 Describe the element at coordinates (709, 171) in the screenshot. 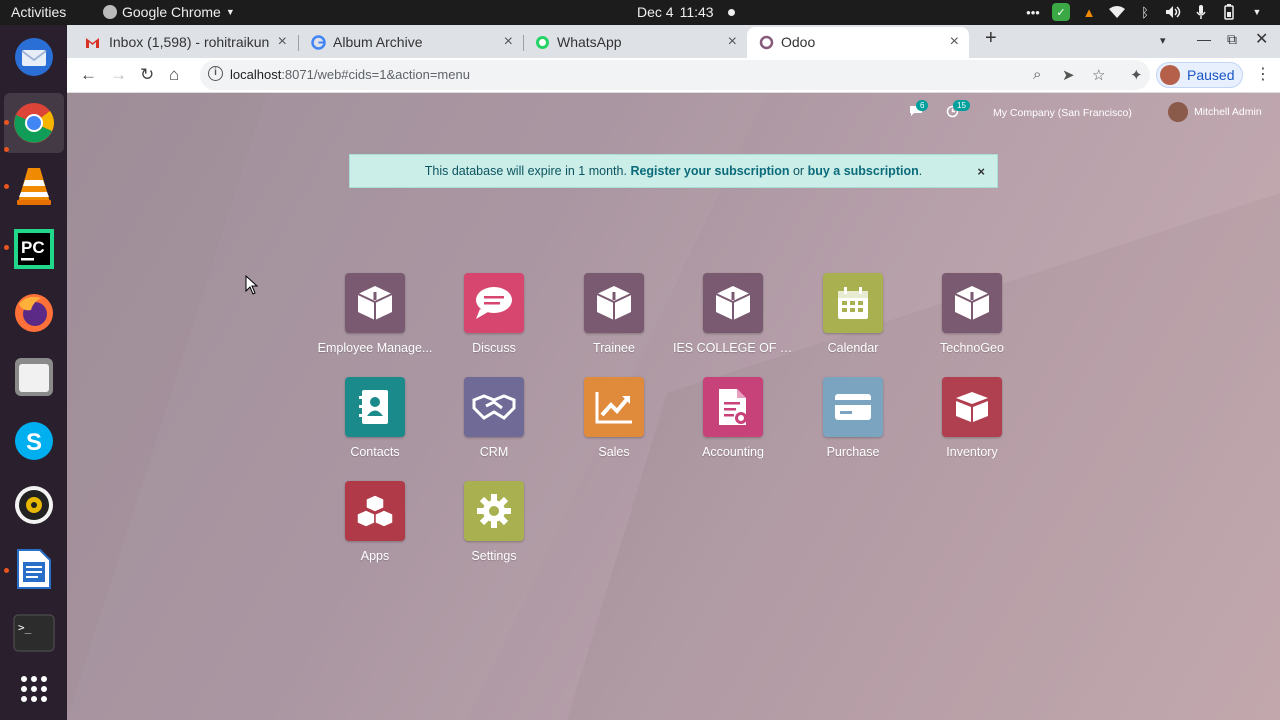

I see `register-subscription-link: Register your subscription` at that location.